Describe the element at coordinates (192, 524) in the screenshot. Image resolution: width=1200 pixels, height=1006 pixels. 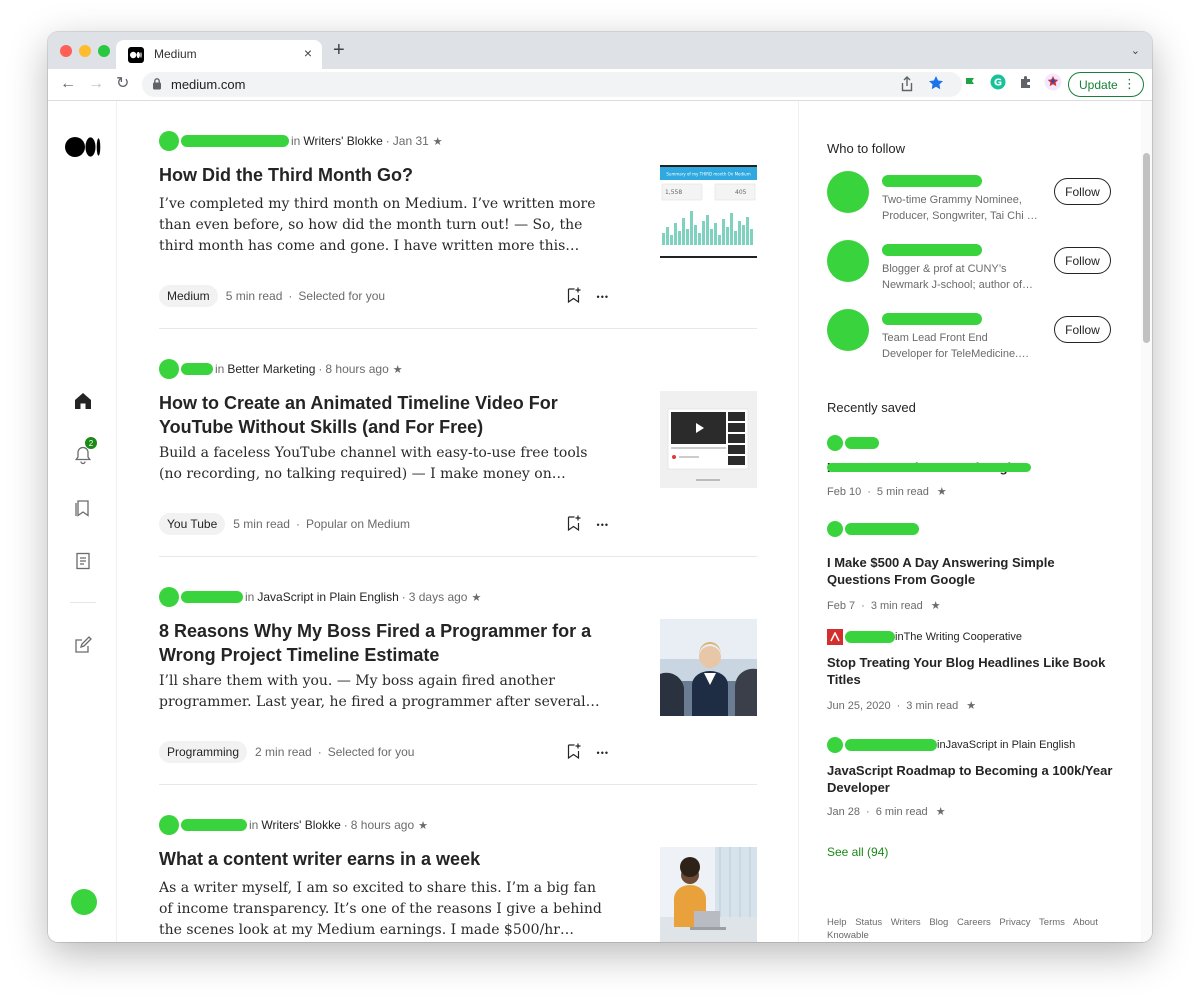
I see `topic-tag: You Tube` at that location.